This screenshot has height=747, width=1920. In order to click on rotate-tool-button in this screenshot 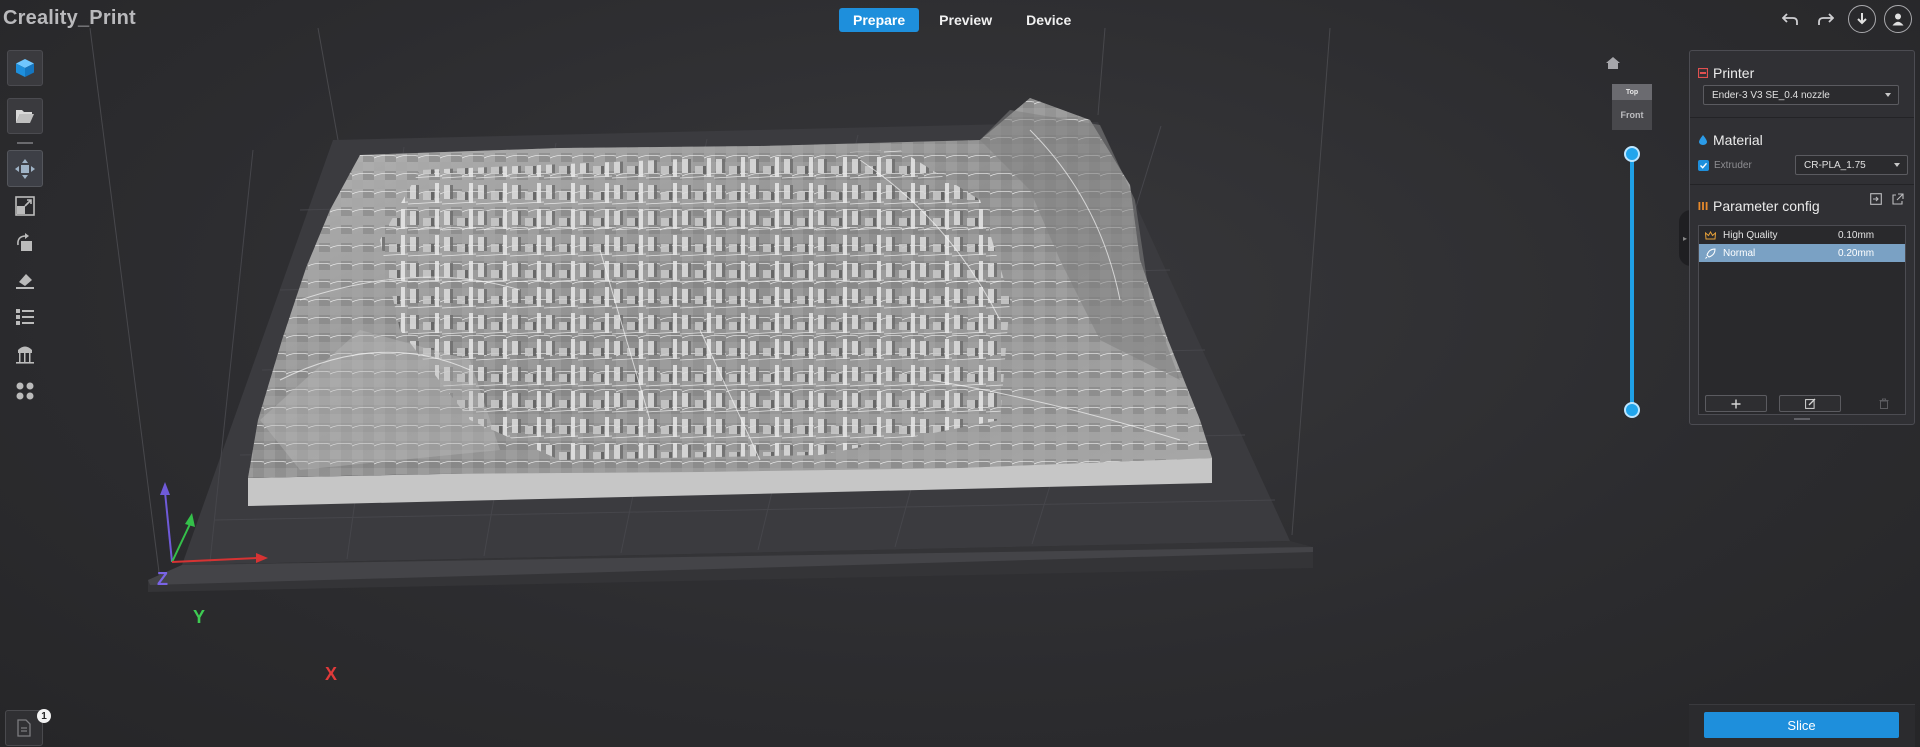, I will do `click(25, 242)`.